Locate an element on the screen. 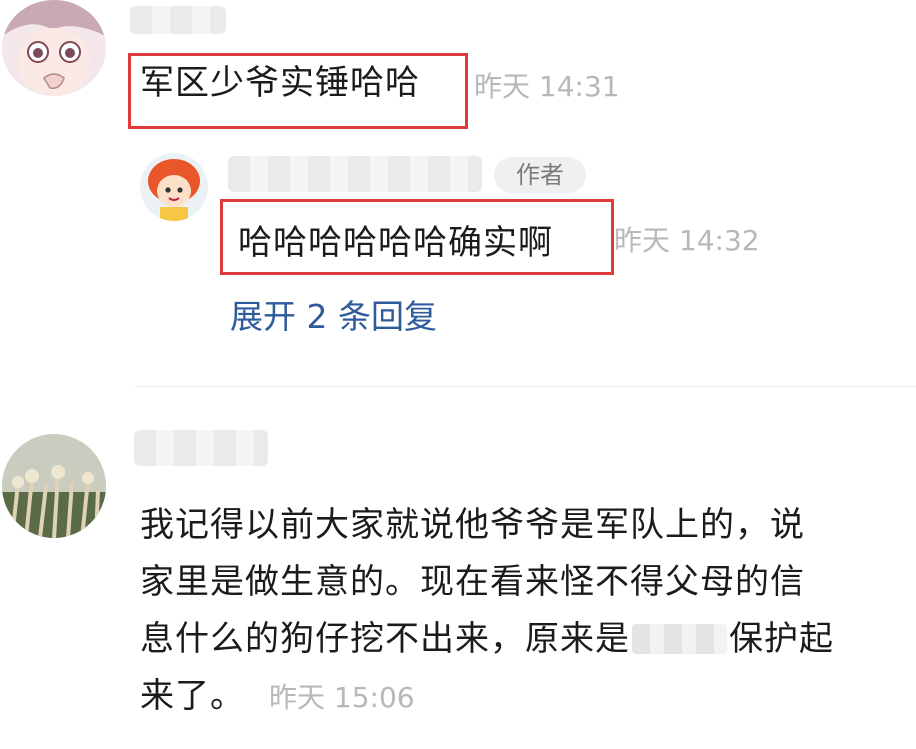  comment-line: 我记得以前大家就说他爷爷是军队上的，说 is located at coordinates (472, 525).